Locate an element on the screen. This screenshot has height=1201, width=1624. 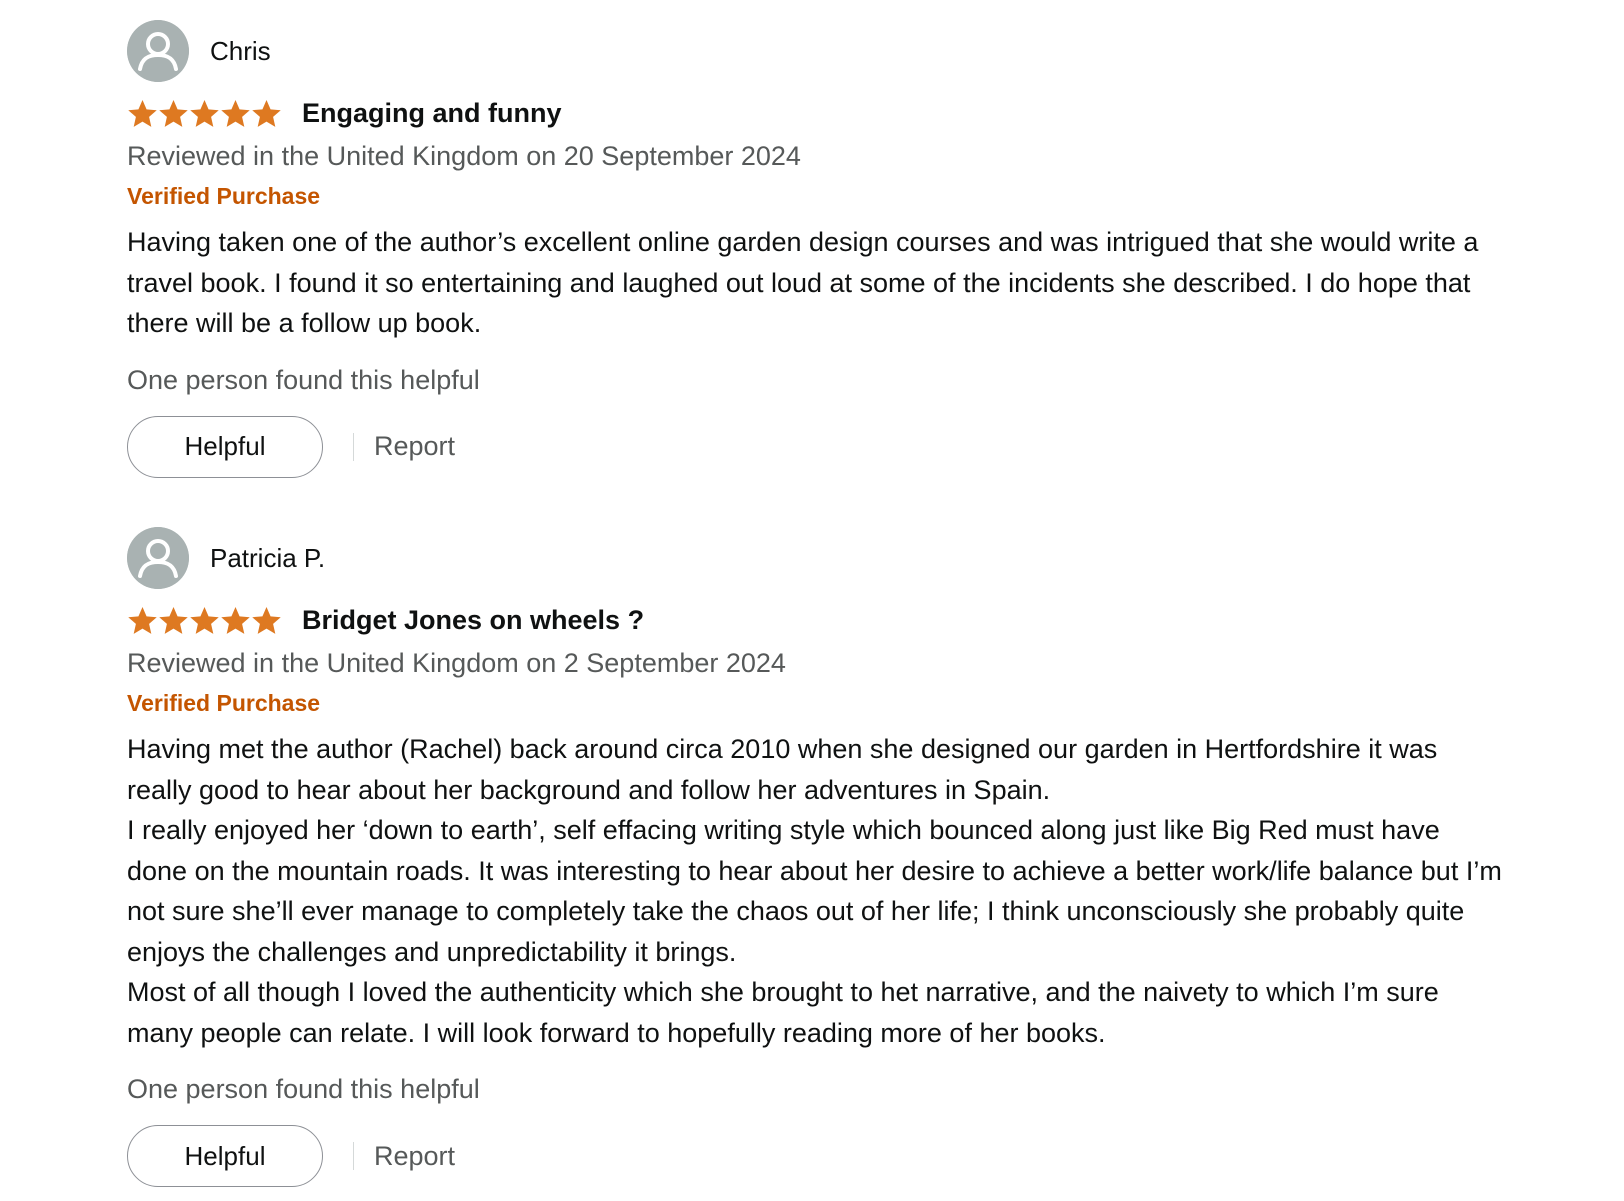
review-title-row: Bridget Jones on wheels ? is located at coordinates (817, 620).